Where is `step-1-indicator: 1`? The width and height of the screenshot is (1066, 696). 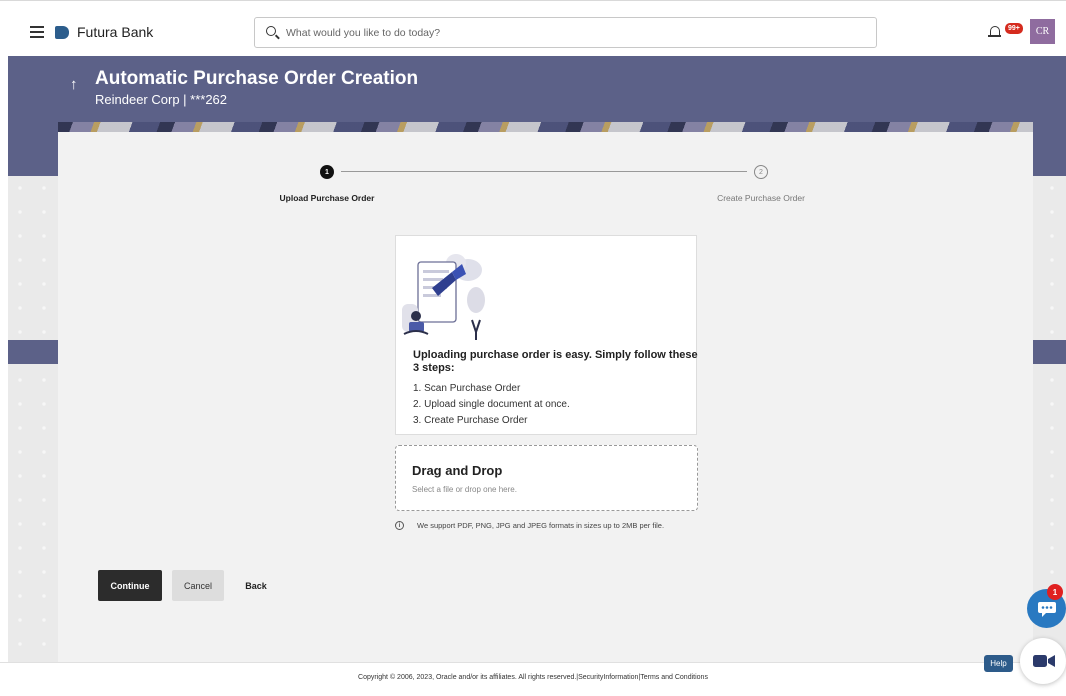 step-1-indicator: 1 is located at coordinates (327, 172).